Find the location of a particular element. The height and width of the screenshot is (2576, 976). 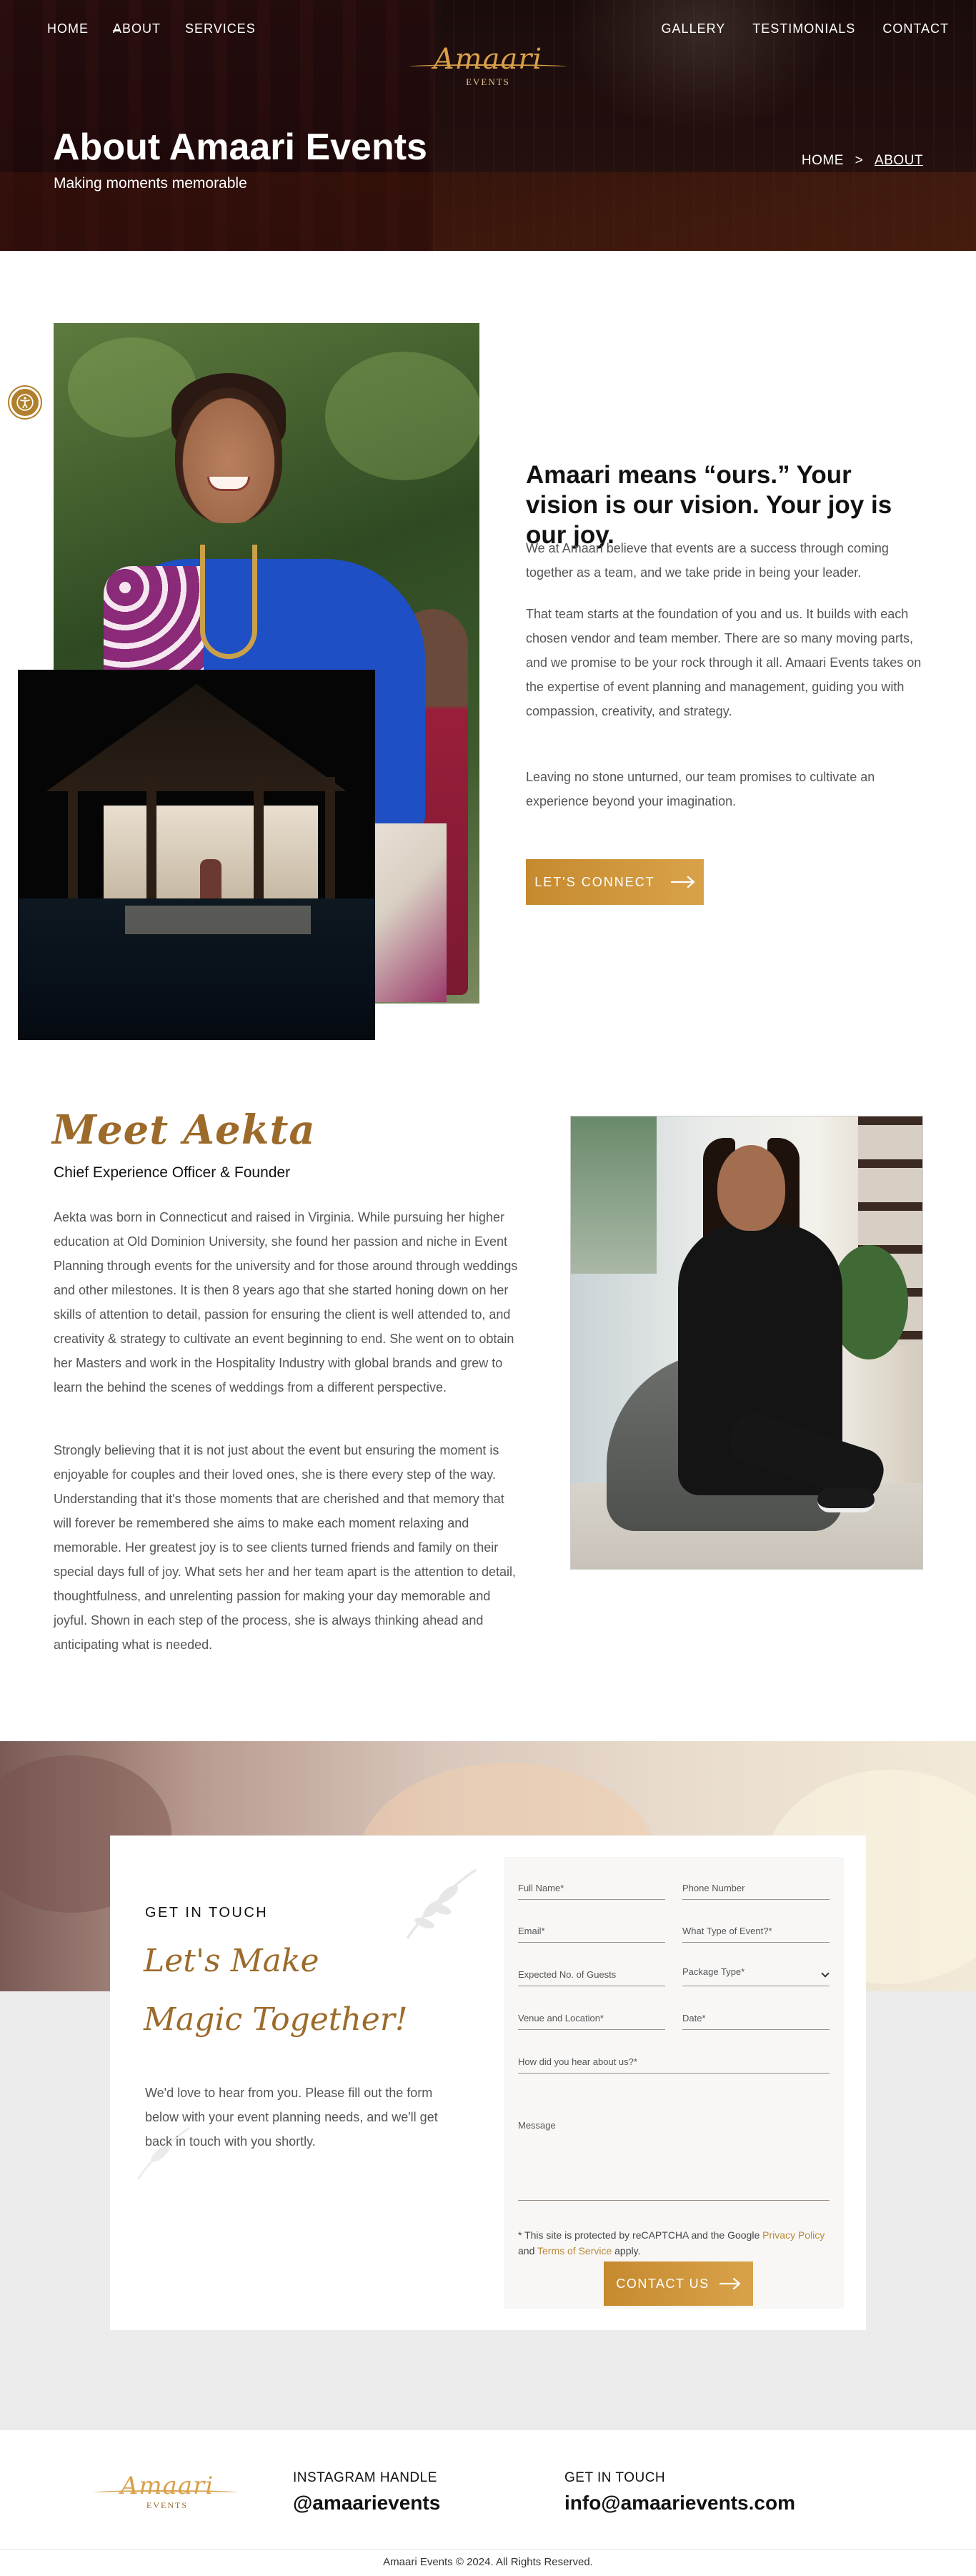

accessibility-icon is located at coordinates (25, 402).